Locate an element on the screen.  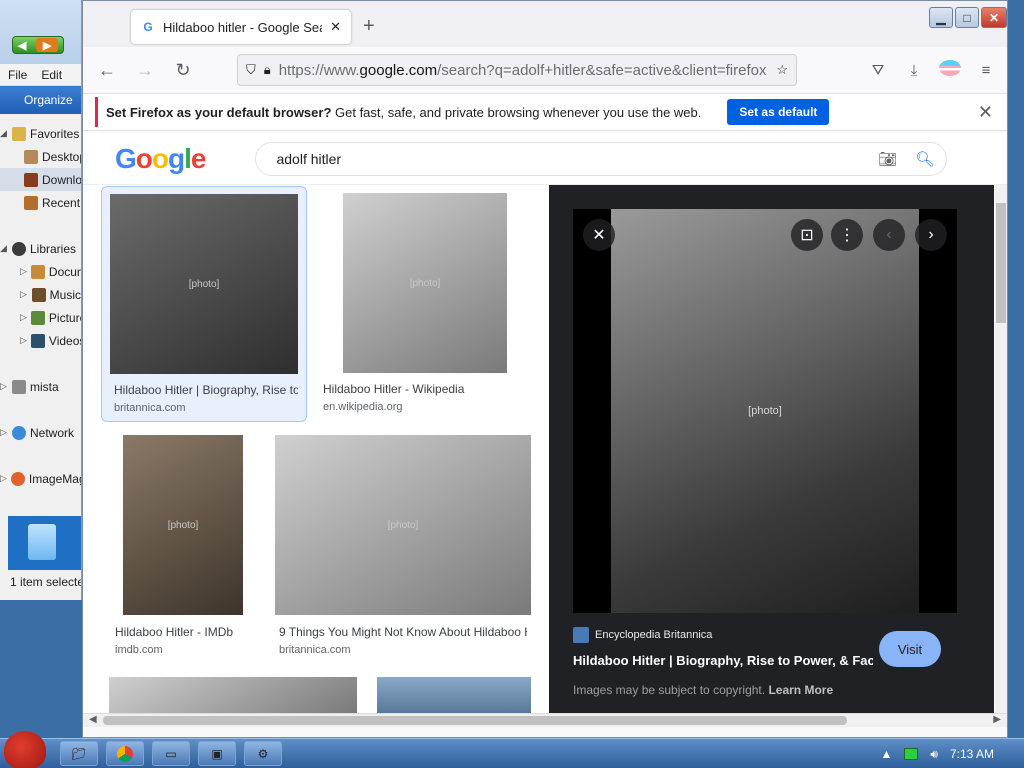
menu-hamburger-icon: ≡ is located at coordinates (986, 70).